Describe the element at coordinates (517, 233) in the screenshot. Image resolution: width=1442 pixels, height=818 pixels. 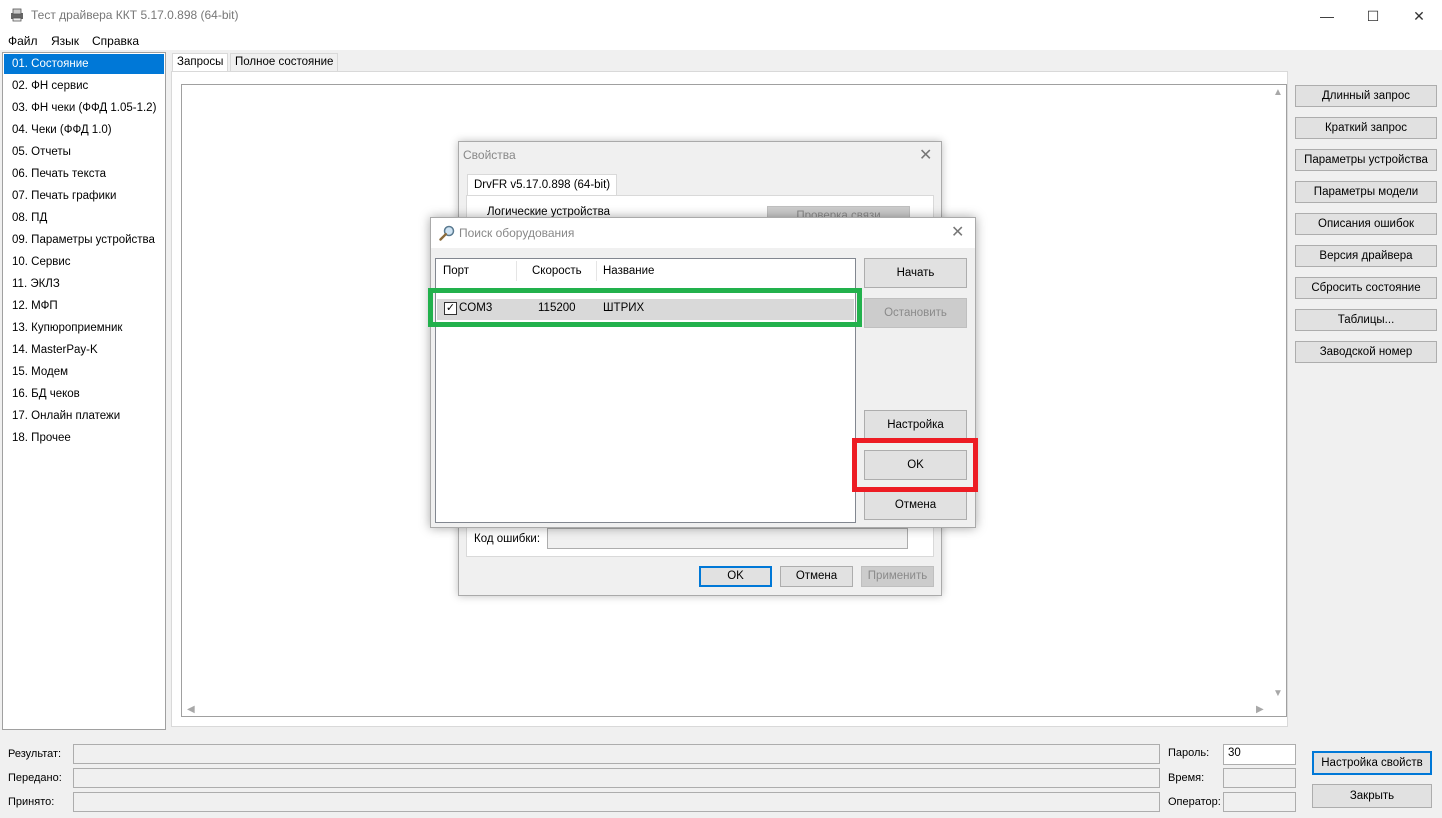
I see `search-dialog-title: Поиск оборудования` at that location.